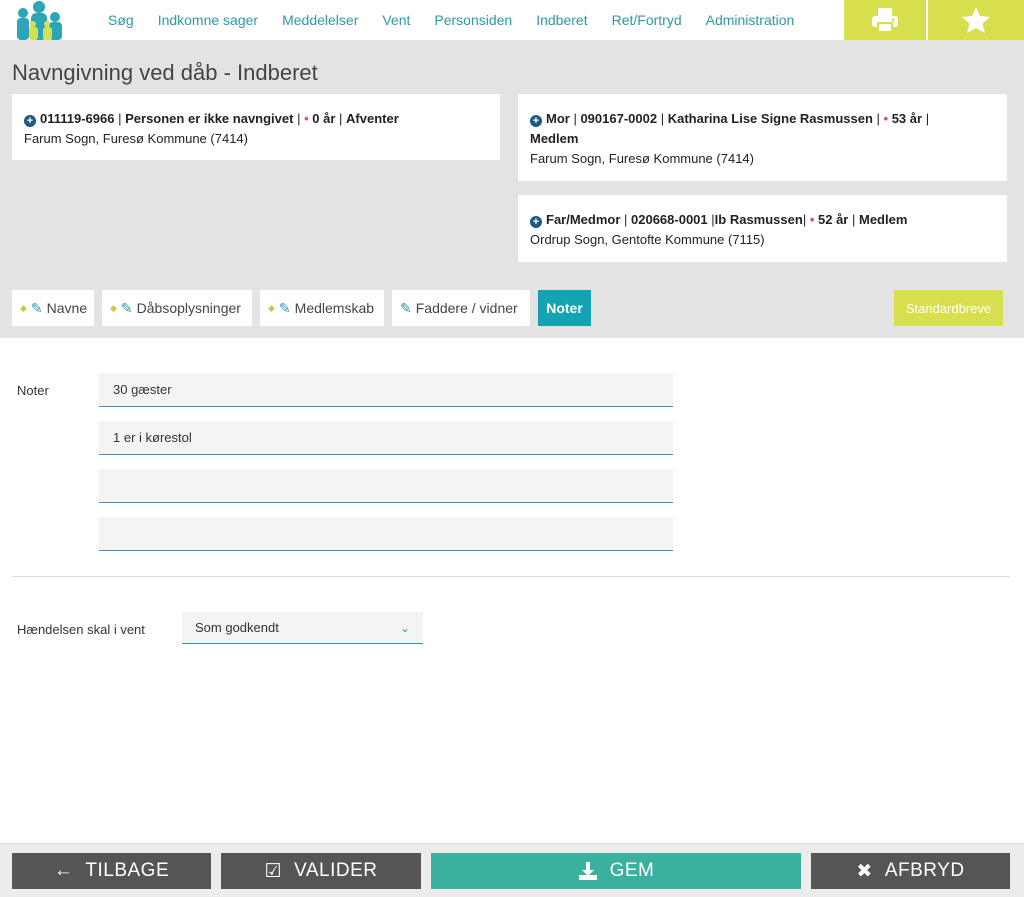 This screenshot has height=897, width=1024. I want to click on close-icon: ✖, so click(864, 871).